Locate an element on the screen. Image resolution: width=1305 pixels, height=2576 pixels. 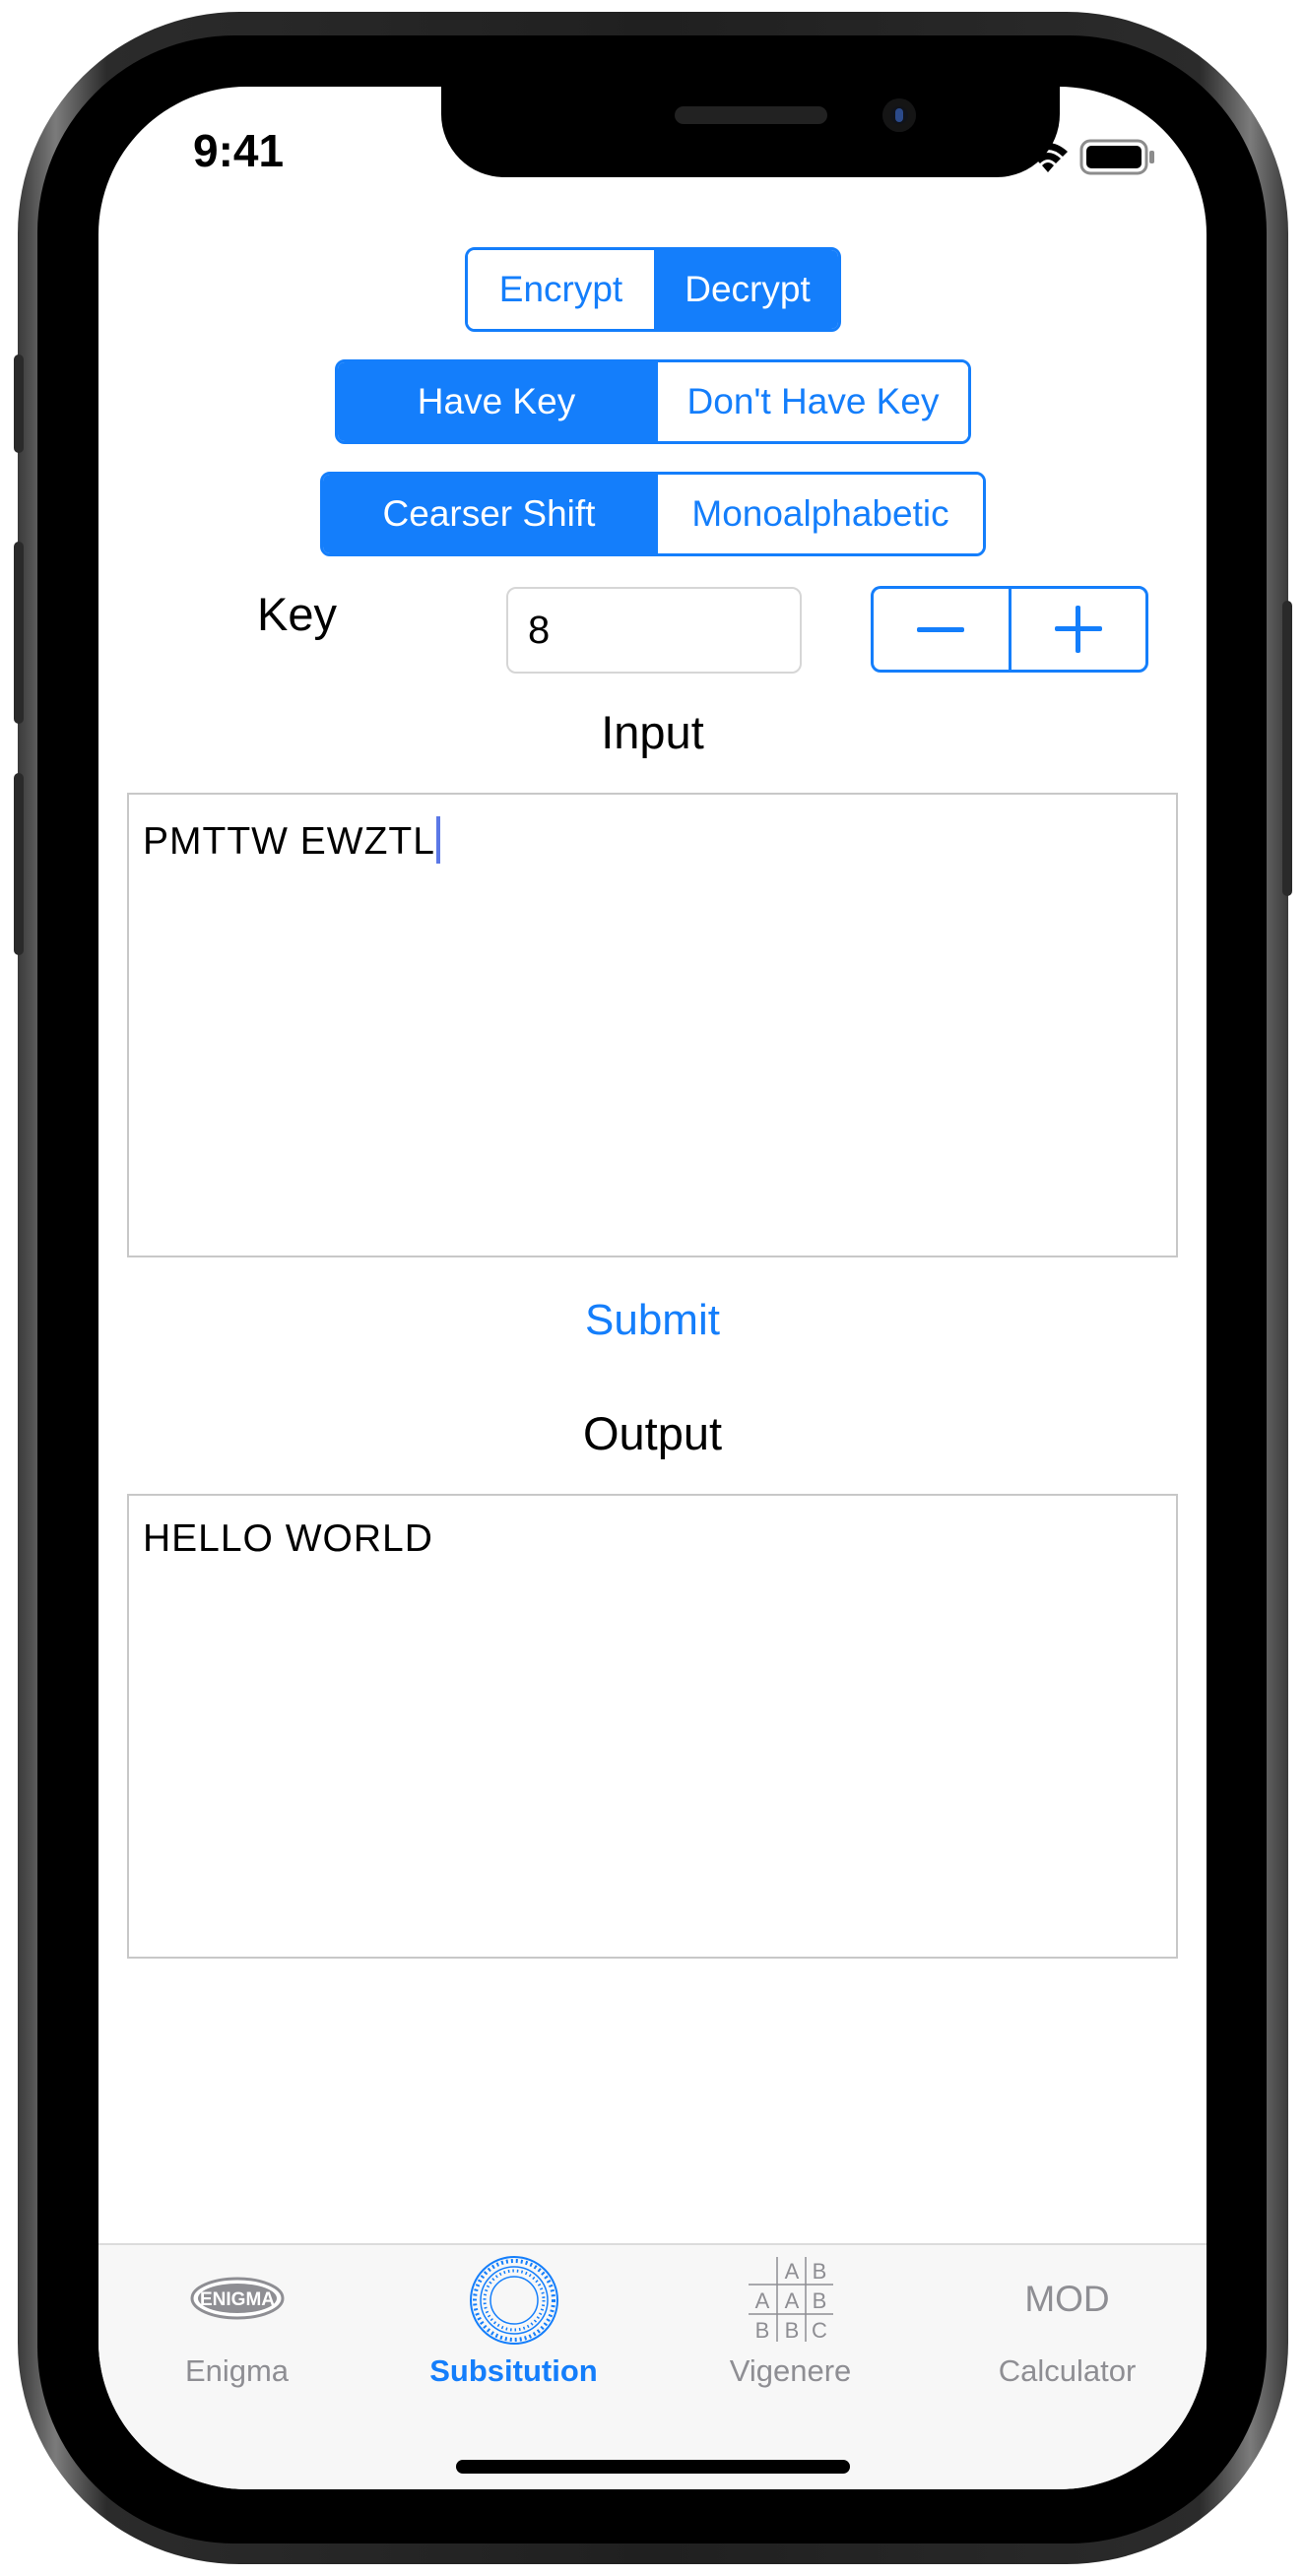
tab-vigenere: A B A A B B B C Vigenere is located at coordinates (790, 2329).